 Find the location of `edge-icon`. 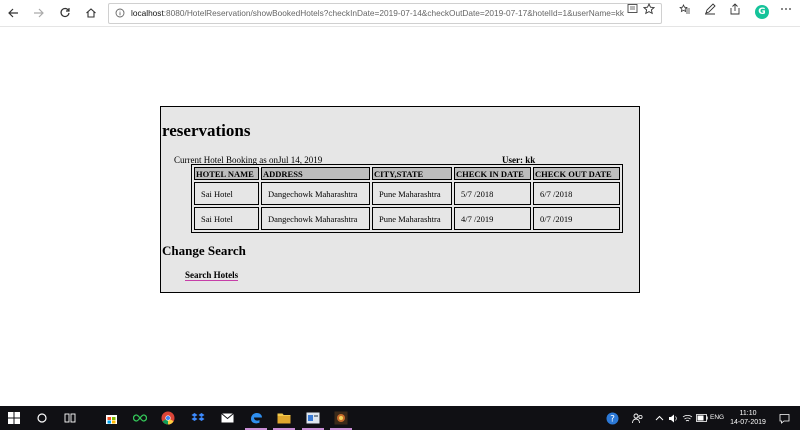

edge-icon is located at coordinates (256, 418).